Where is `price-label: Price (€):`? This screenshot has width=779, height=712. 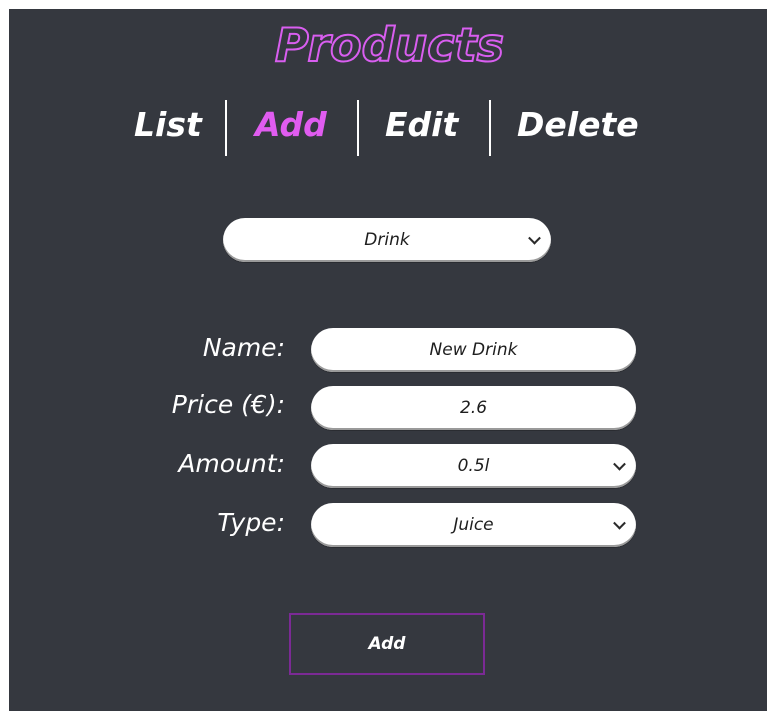 price-label: Price (€): is located at coordinates (228, 404).